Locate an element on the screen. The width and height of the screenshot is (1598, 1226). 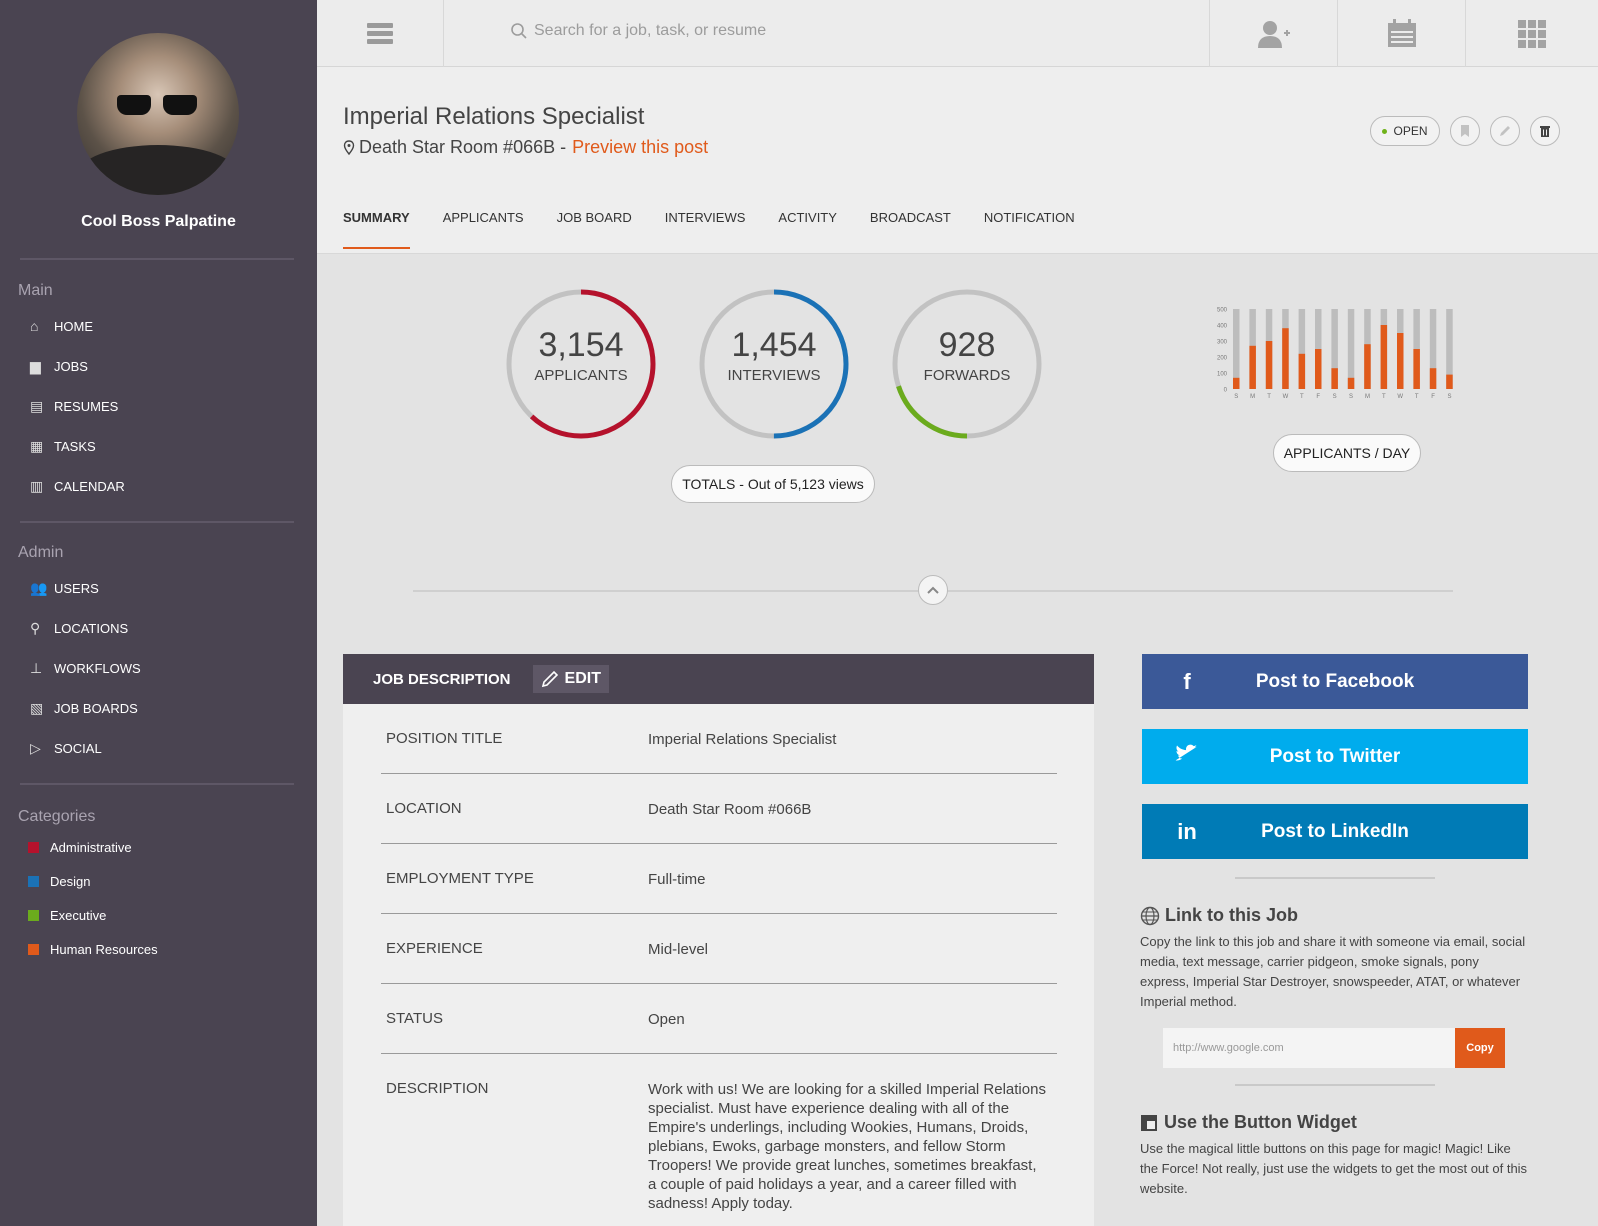
sidebar-item-label: WORKFLOWS is located at coordinates (97, 668).